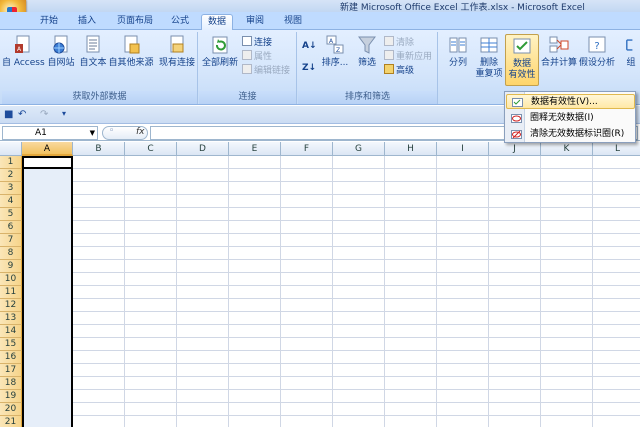 This screenshot has height=427, width=640. Describe the element at coordinates (266, 70) in the screenshot. I see `edit-links-button: 编辑链接` at that location.